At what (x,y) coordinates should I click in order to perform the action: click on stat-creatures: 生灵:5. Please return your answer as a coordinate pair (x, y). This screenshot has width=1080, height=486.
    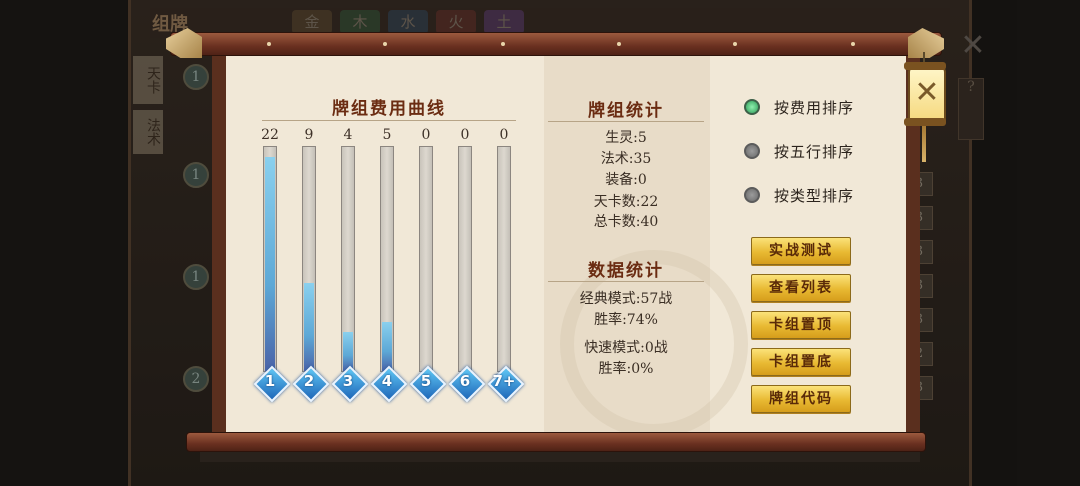
    Looking at the image, I should click on (626, 138).